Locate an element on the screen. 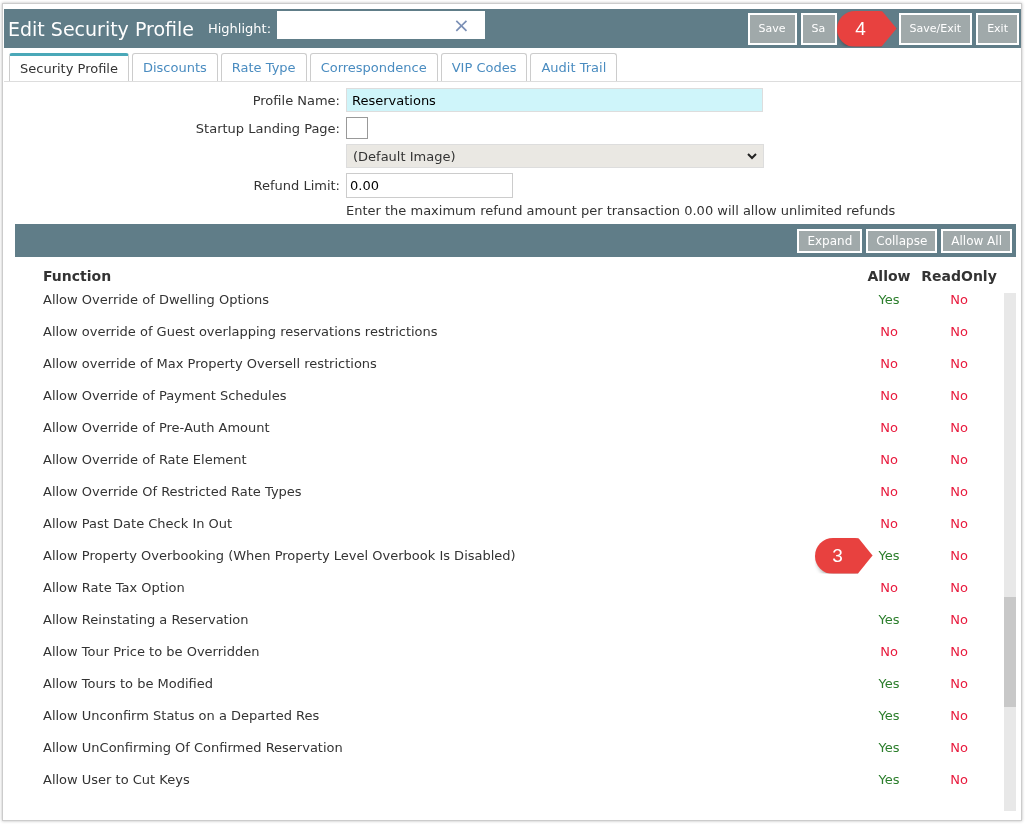 The height and width of the screenshot is (828, 1030). function-cell: Allow User to Cut Keys is located at coordinates (116, 779).